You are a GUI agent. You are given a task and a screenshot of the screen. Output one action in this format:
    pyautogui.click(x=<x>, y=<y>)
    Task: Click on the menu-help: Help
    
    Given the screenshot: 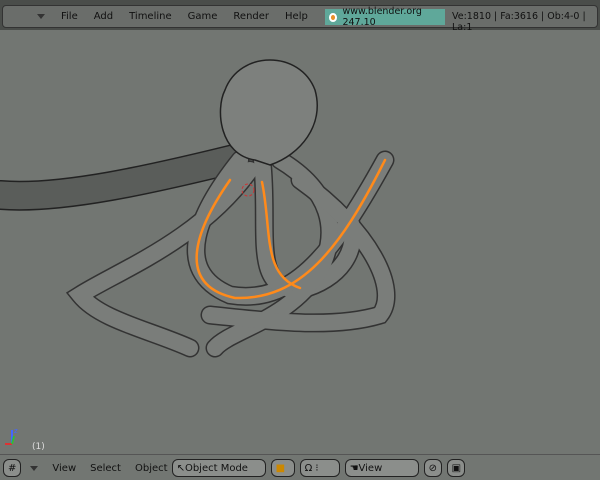 What is the action you would take?
    pyautogui.click(x=296, y=16)
    